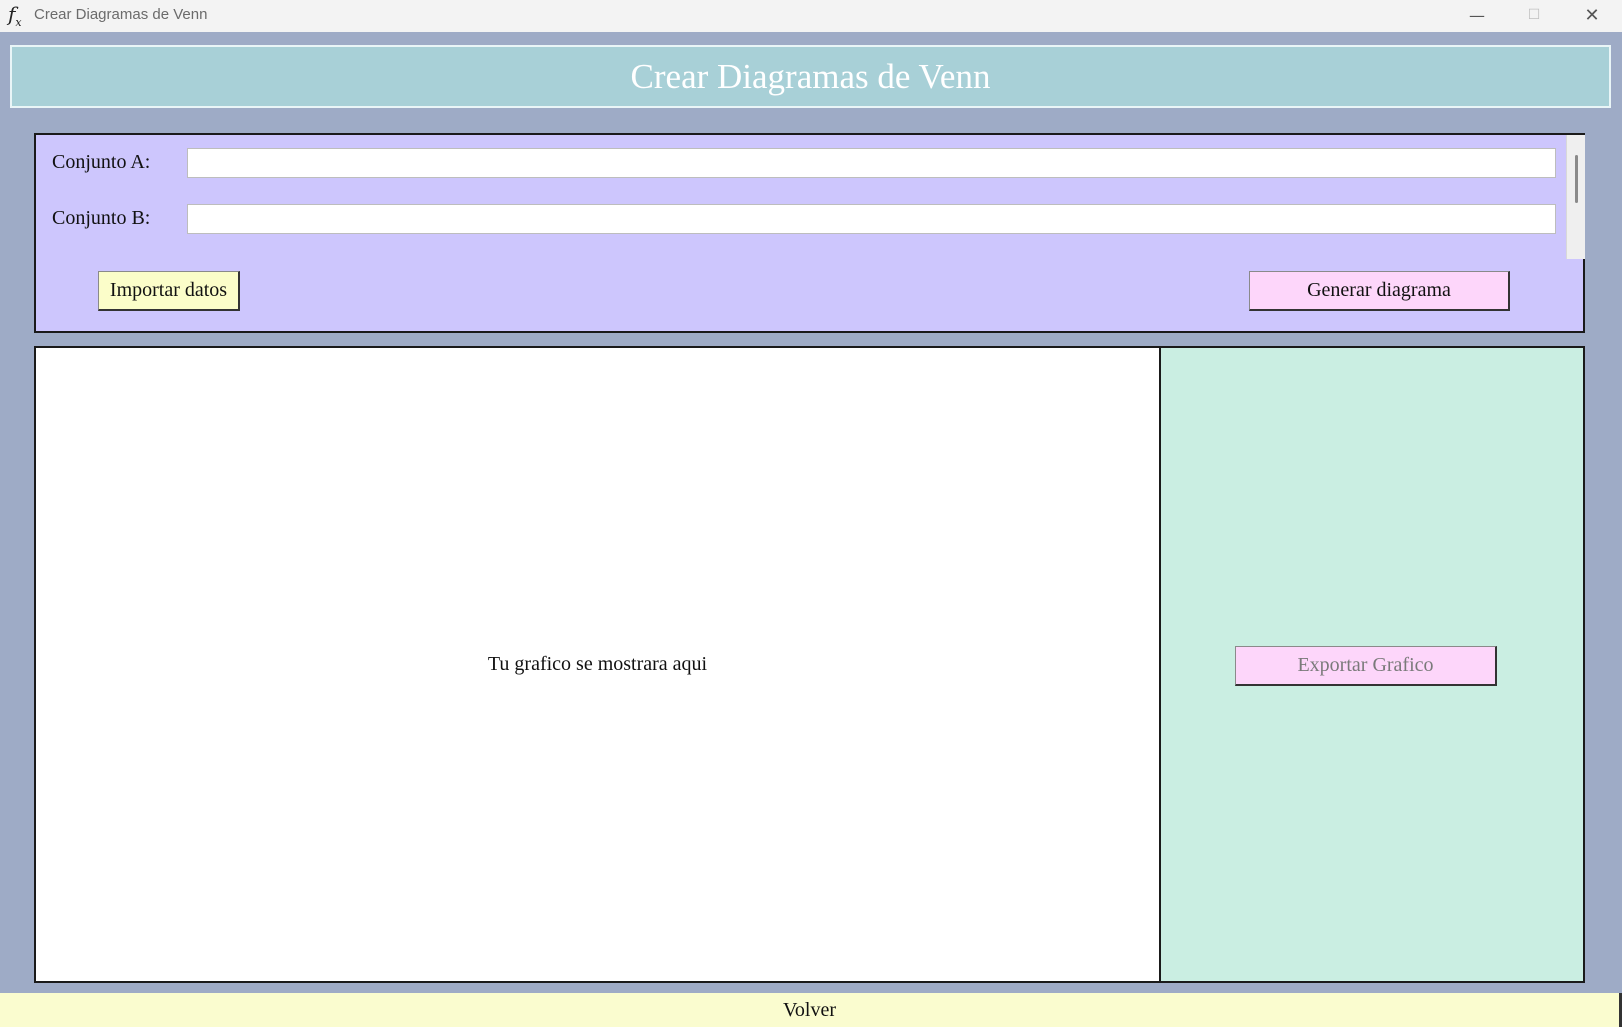 This screenshot has height=1027, width=1622. Describe the element at coordinates (811, 16) in the screenshot. I see `window-titlebar: fx Crear Diagramas de Venn — ☐ ✕` at that location.